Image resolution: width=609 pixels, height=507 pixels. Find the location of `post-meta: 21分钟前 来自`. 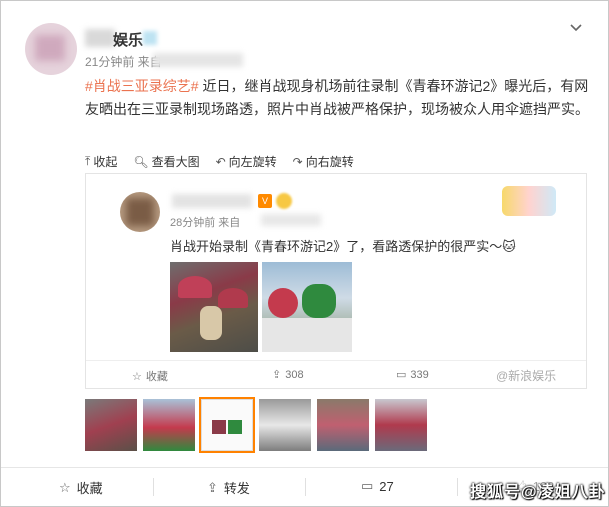

post-meta: 21分钟前 来自 is located at coordinates (123, 62).